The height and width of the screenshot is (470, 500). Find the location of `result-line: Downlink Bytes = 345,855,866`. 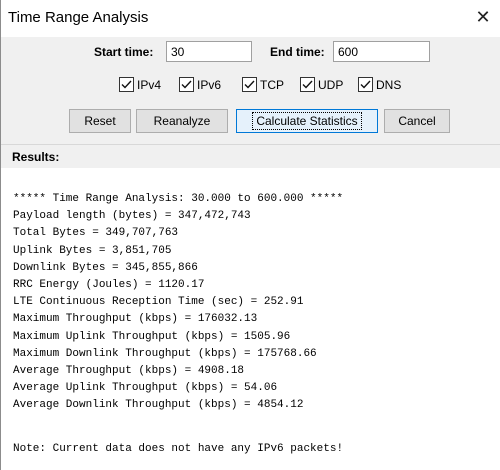

result-line: Downlink Bytes = 345,855,866 is located at coordinates (105, 267).